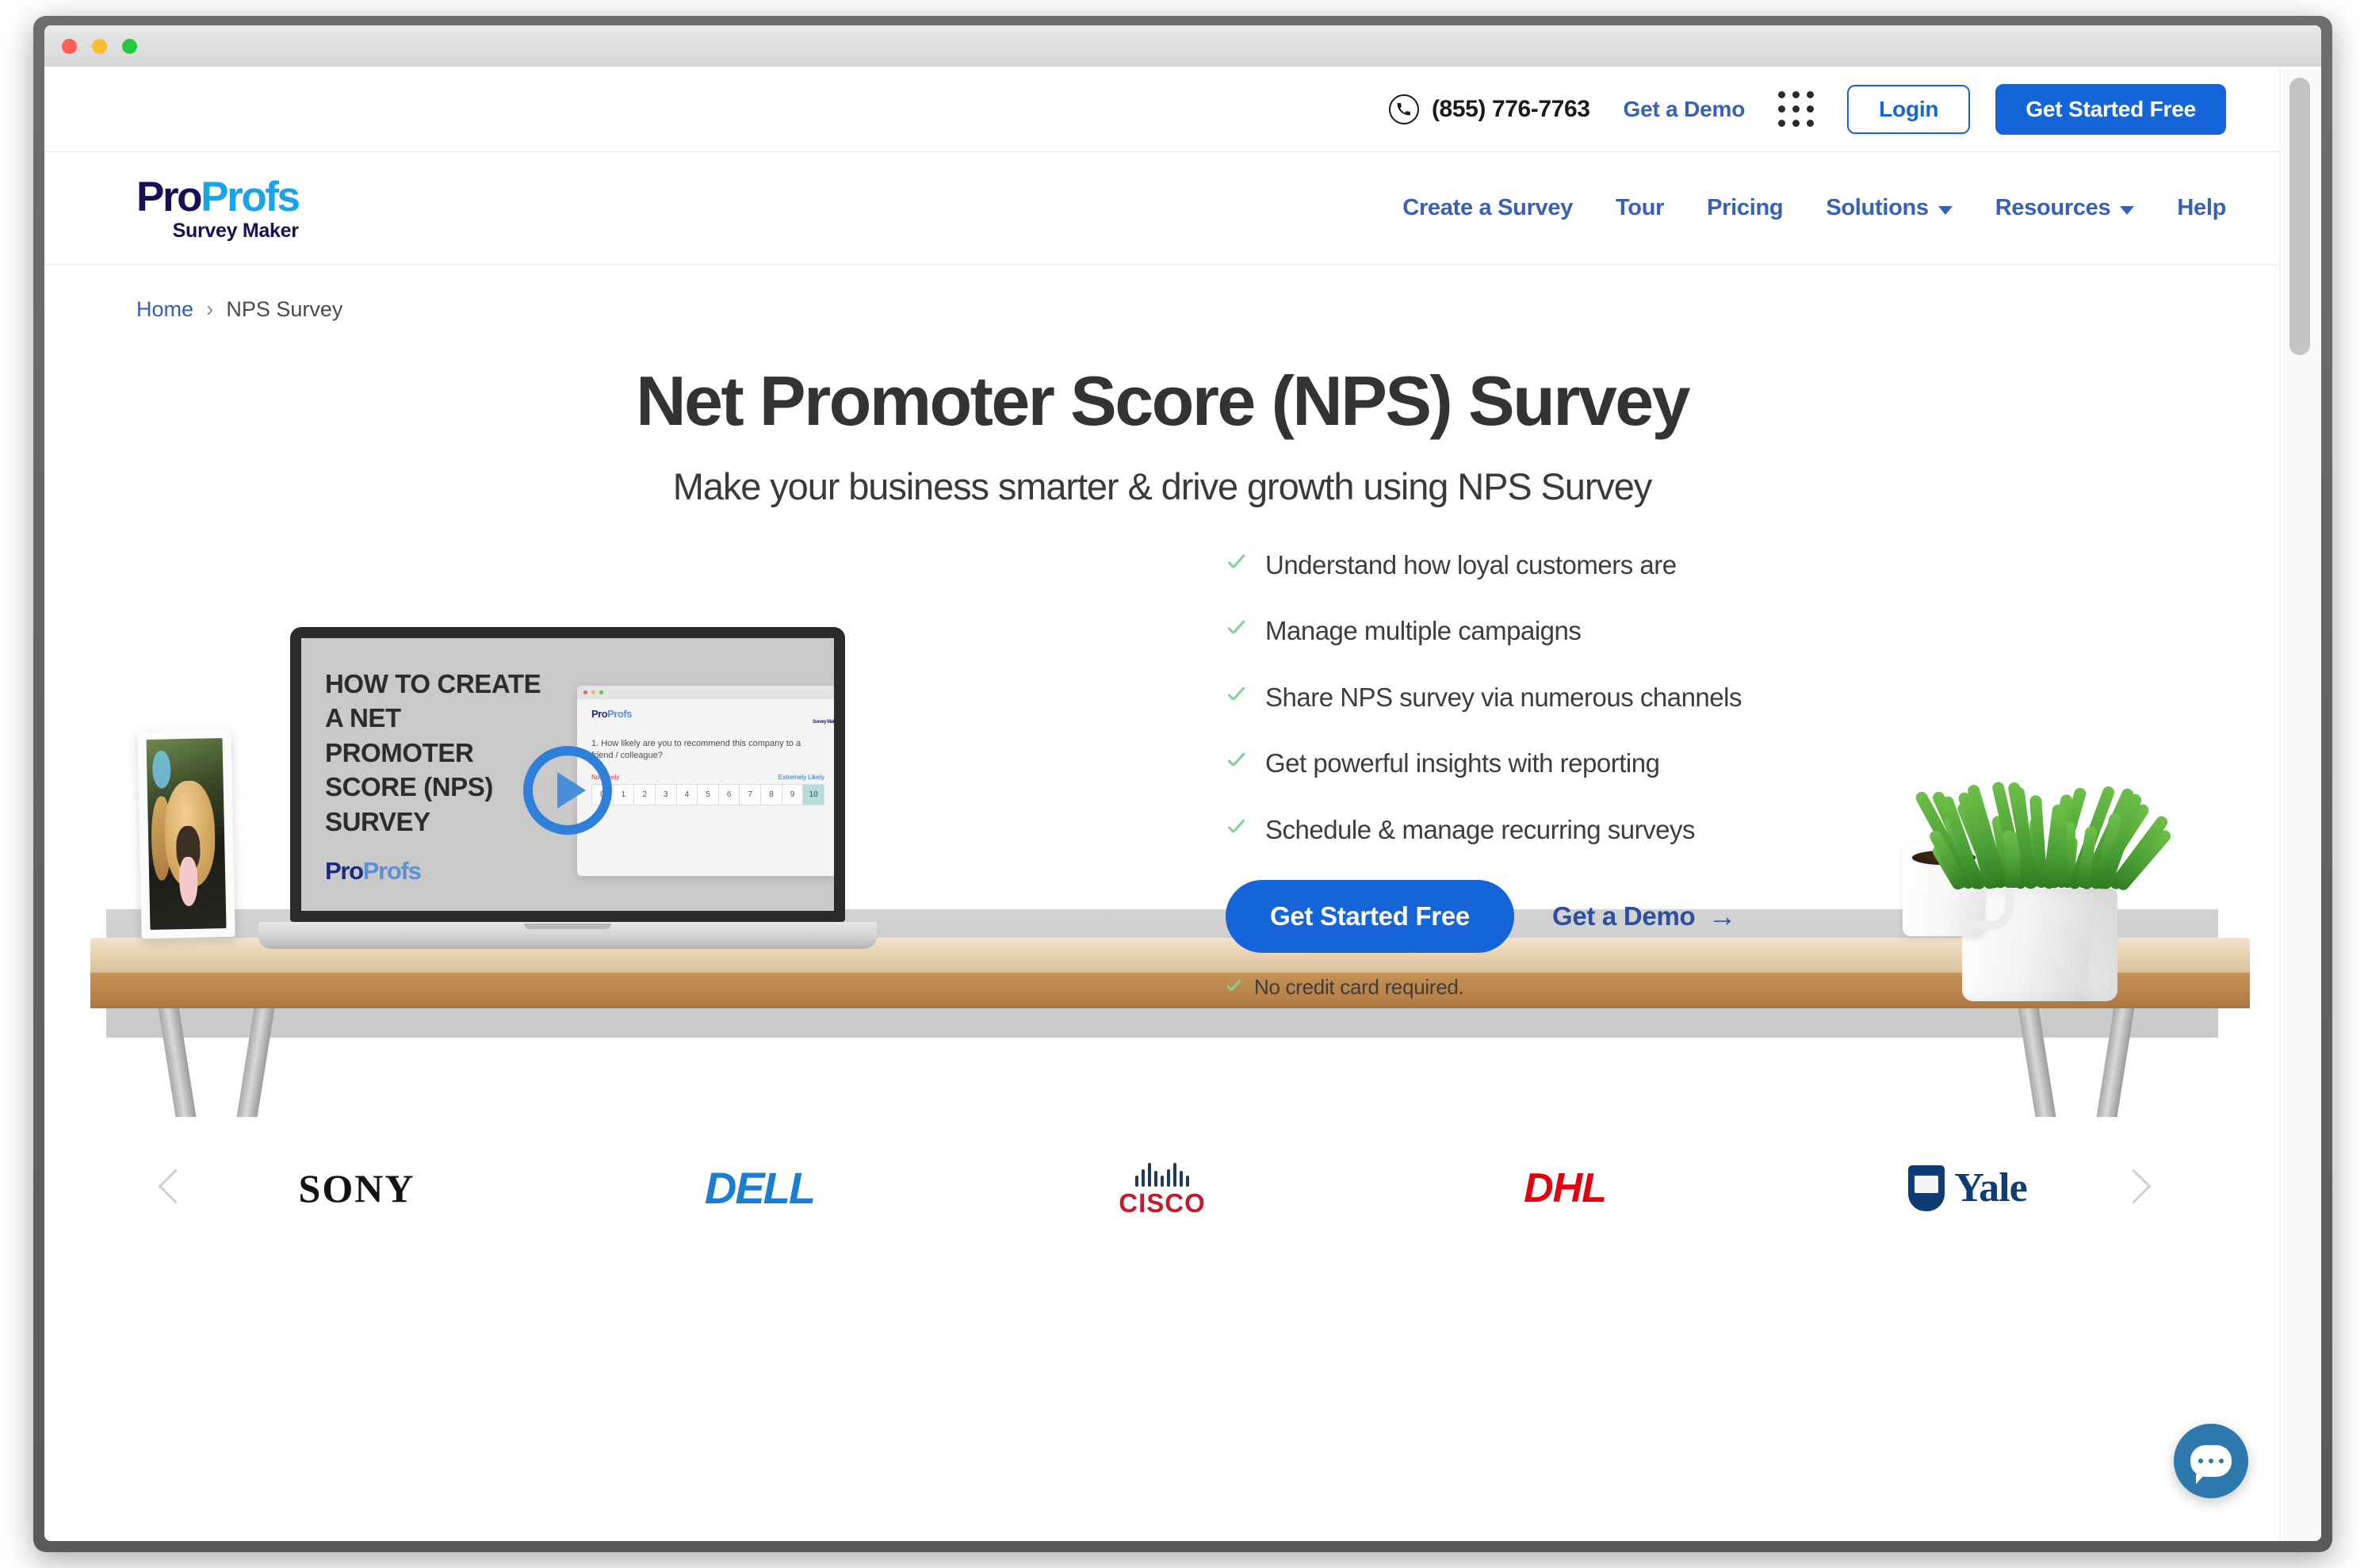 The height and width of the screenshot is (1568, 2364). What do you see at coordinates (2053, 208) in the screenshot?
I see `nav-label: Resources` at bounding box center [2053, 208].